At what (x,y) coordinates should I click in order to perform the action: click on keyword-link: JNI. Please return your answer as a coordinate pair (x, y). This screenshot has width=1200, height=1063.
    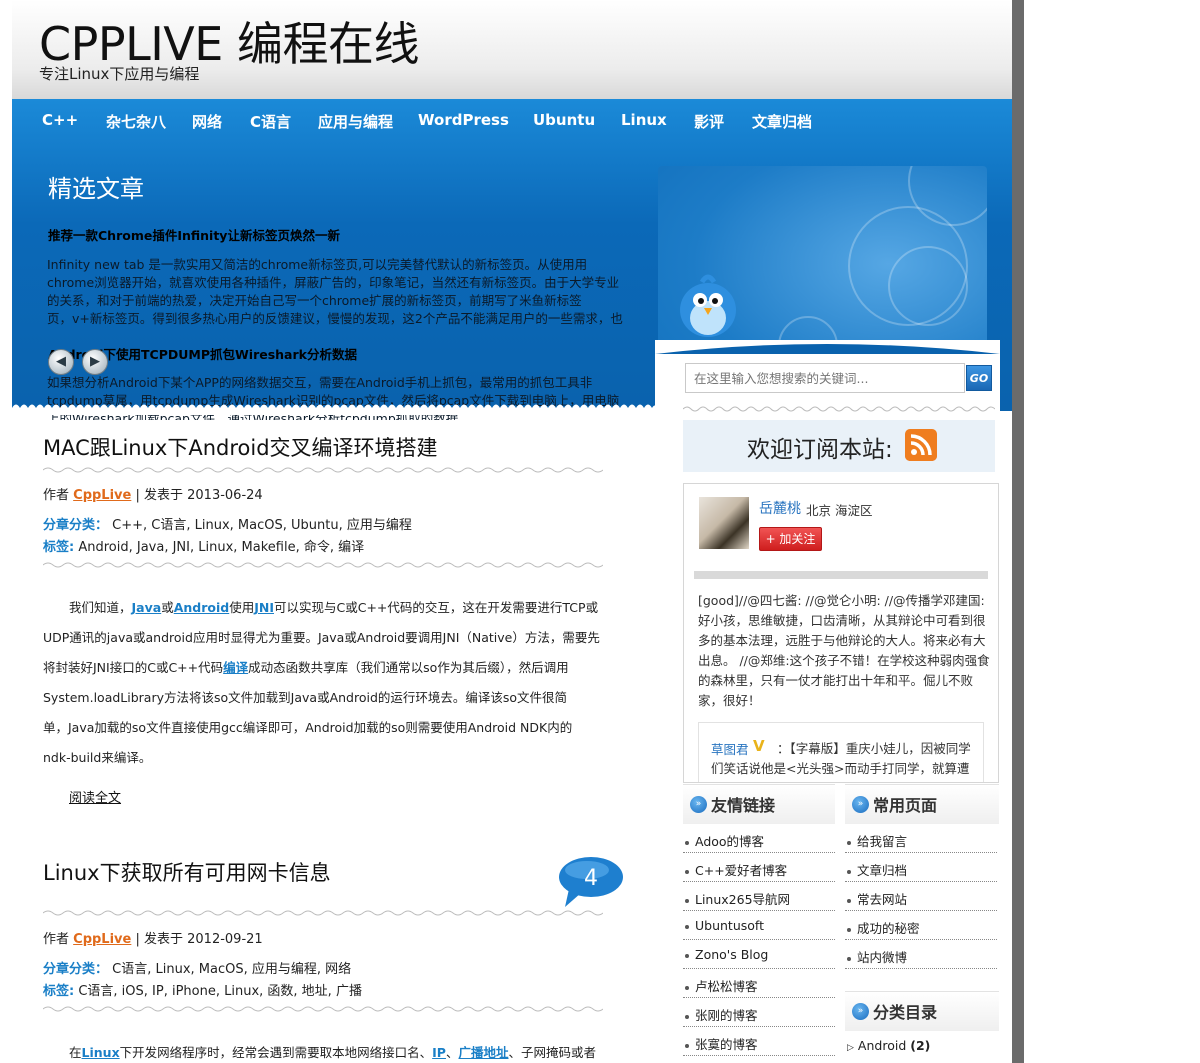
    Looking at the image, I should click on (264, 607).